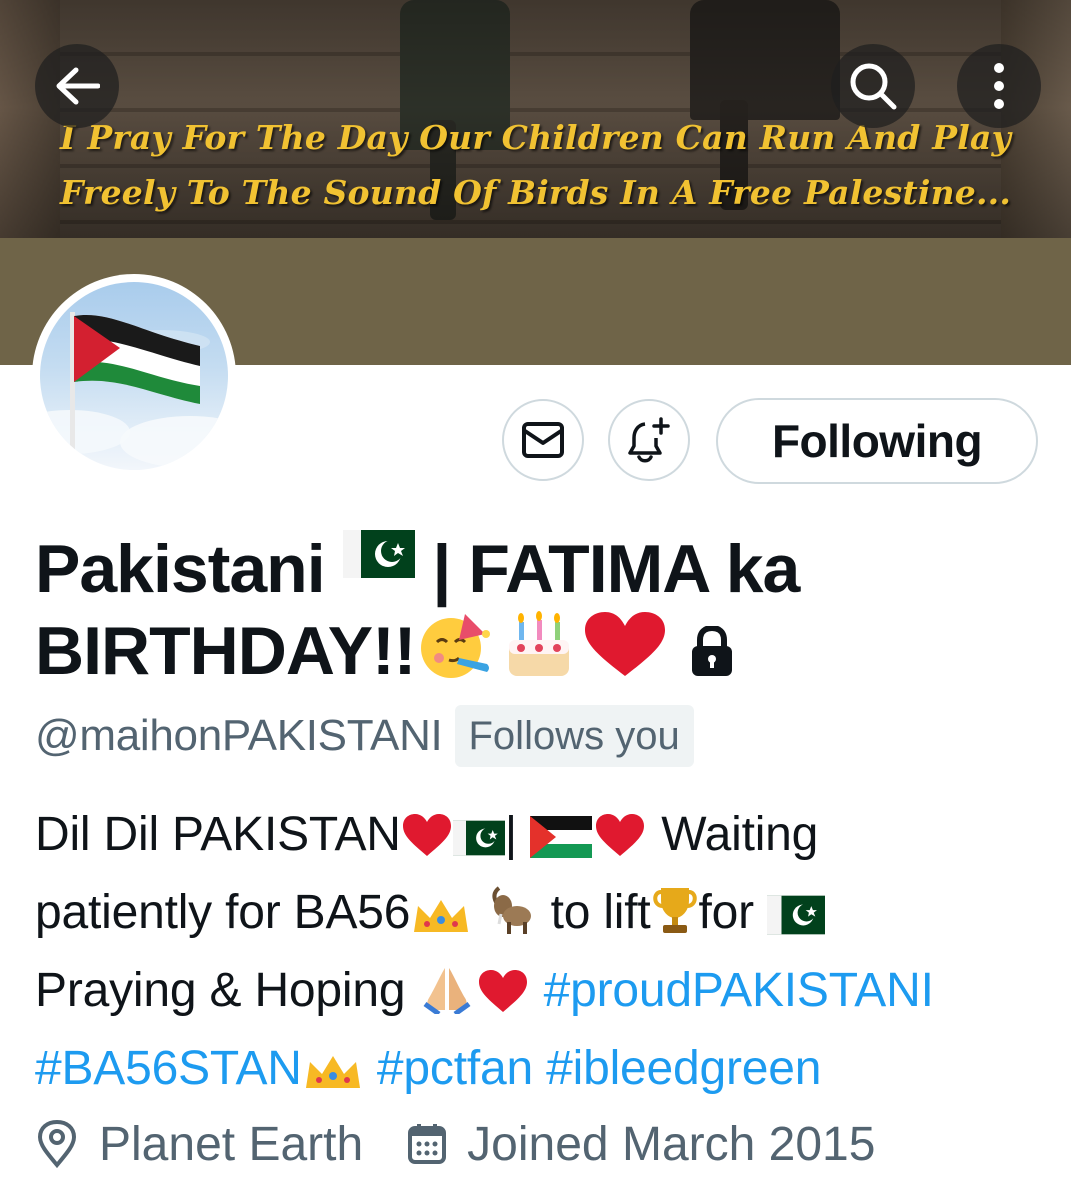 This screenshot has width=1071, height=1200. Describe the element at coordinates (180, 569) in the screenshot. I see `display-name-part-1: Pakistani` at that location.